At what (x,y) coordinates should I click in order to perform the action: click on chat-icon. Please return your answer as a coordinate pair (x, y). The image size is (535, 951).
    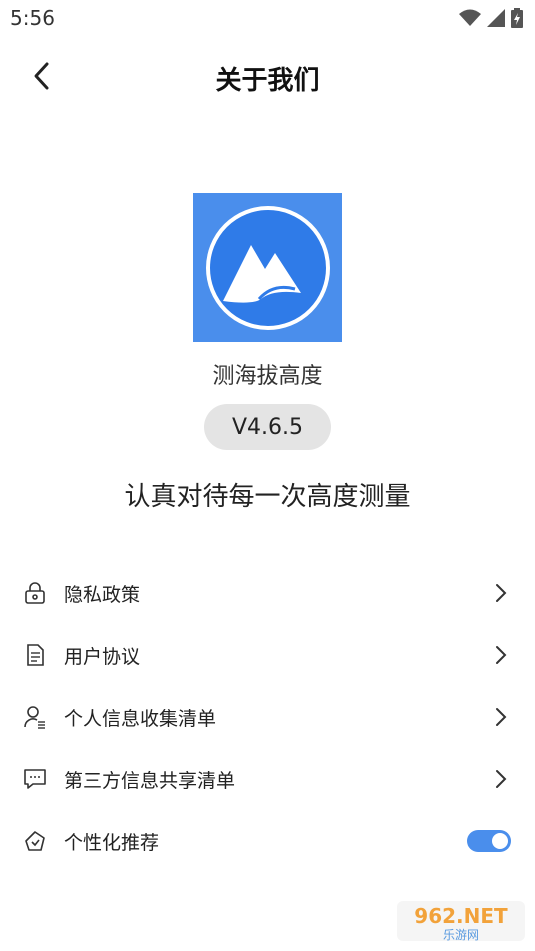
    Looking at the image, I should click on (35, 779).